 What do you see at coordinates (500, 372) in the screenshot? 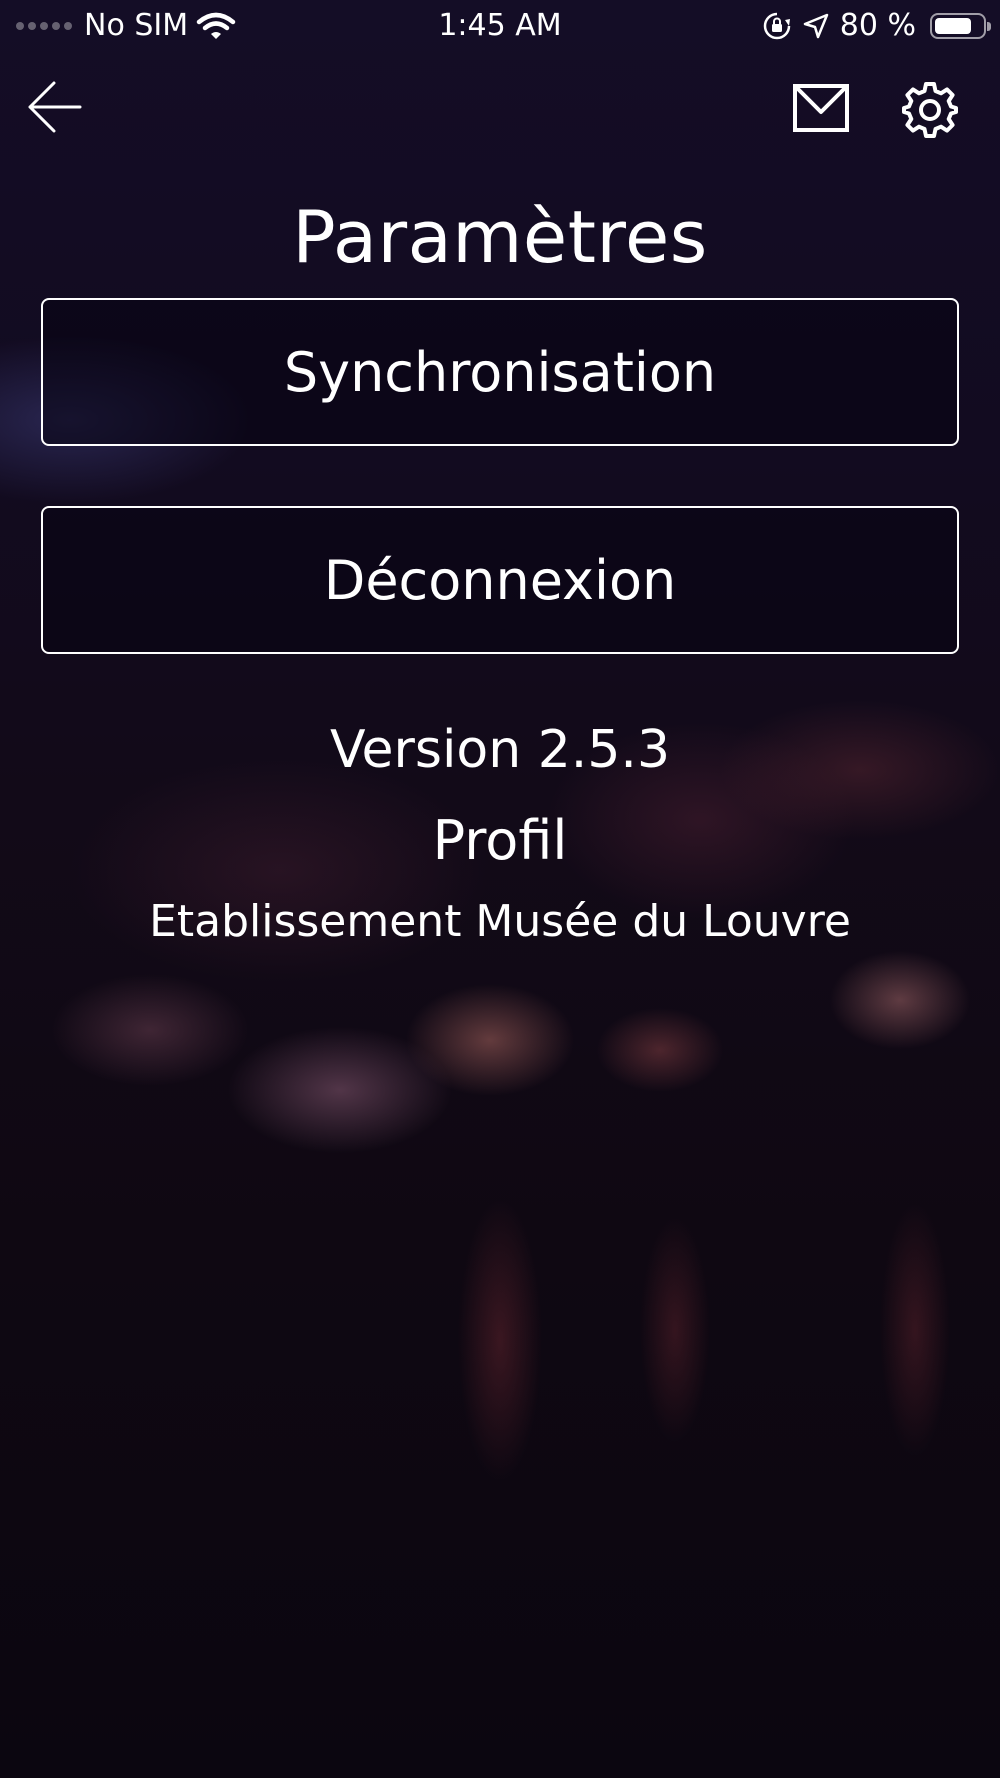
I see `sync-button: Synchronisation` at bounding box center [500, 372].